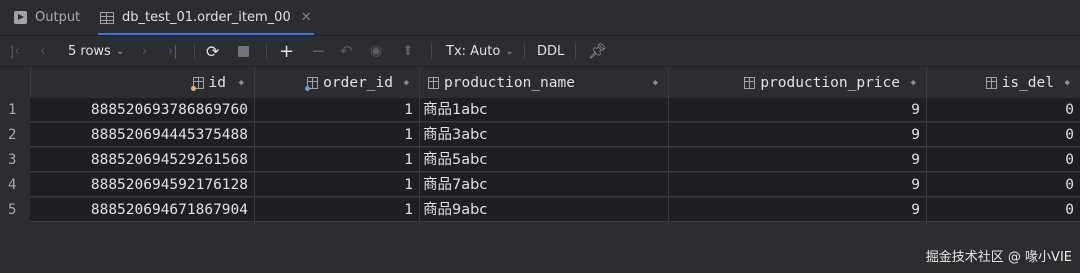  I want to click on transaction-mode-dropdown: Tx: Auto ⌄, so click(480, 51).